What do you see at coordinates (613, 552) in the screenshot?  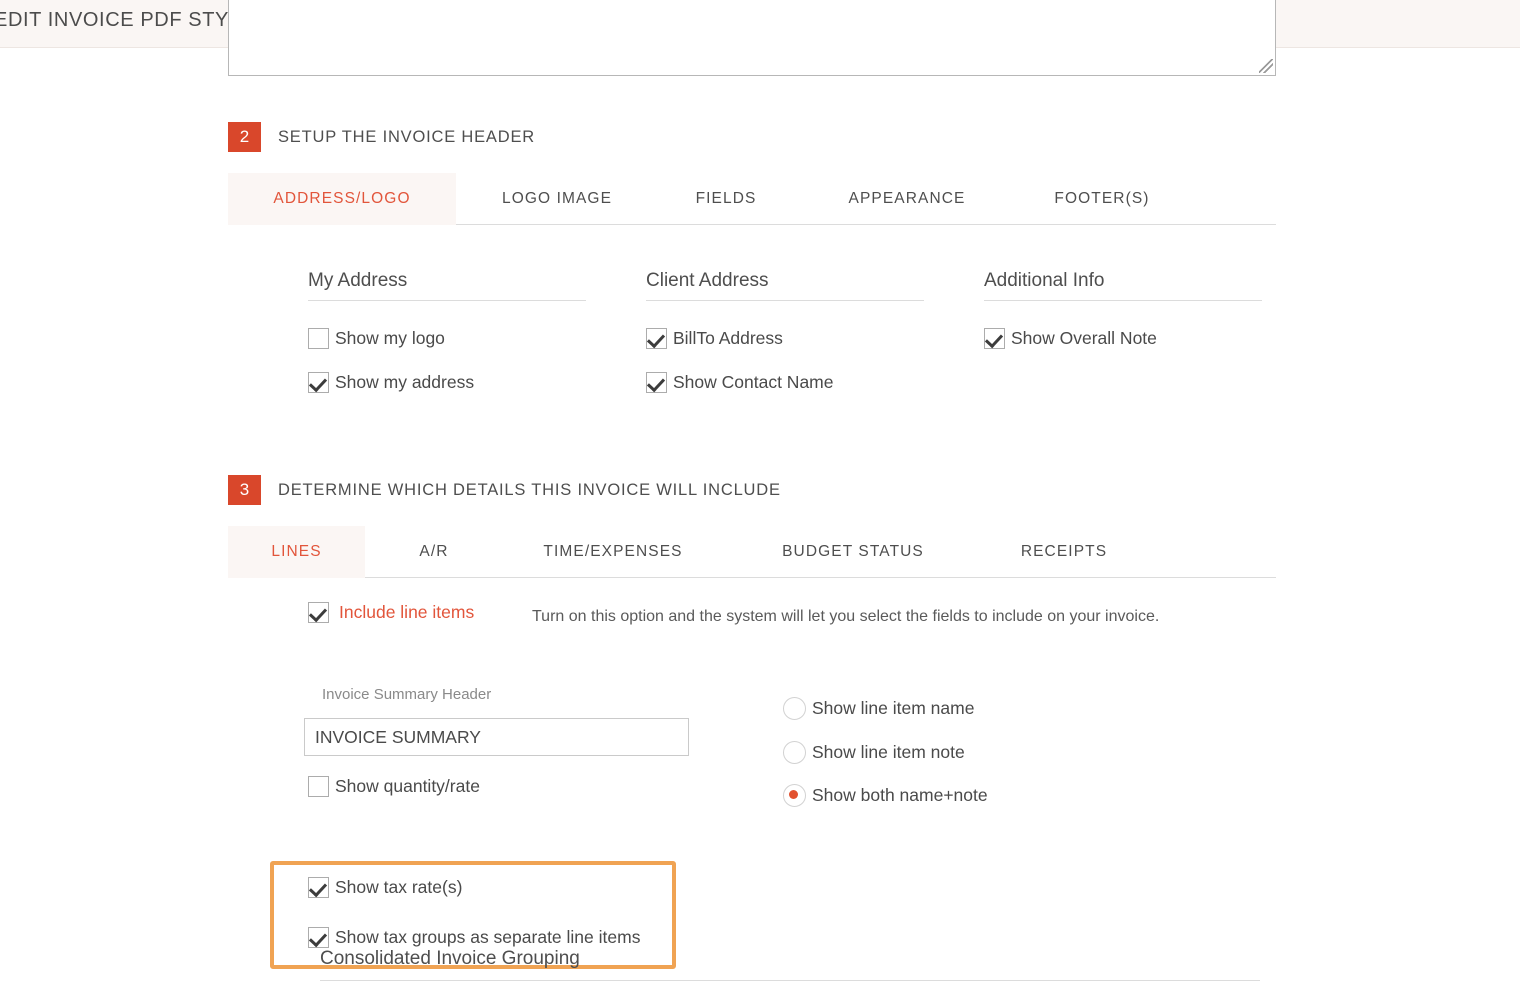 I see `tab-time-expenses: TIME/EXPENSES` at bounding box center [613, 552].